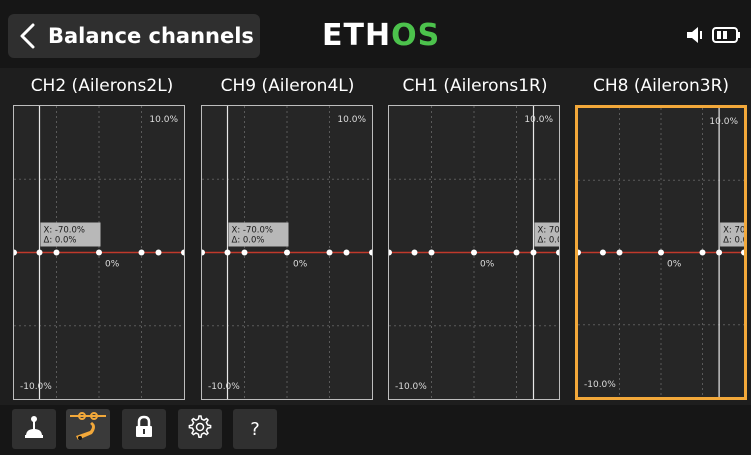 The image size is (751, 455). I want to click on page-title: Balance channels, so click(151, 36).